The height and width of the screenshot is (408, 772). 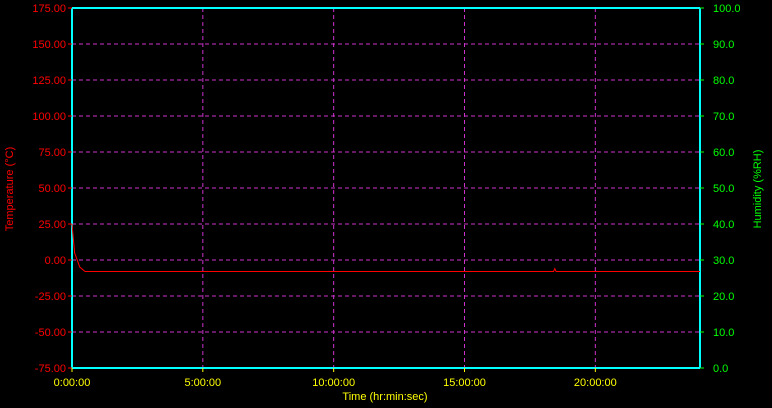 I want to click on right-tick-label: 70.0, so click(x=723, y=117).